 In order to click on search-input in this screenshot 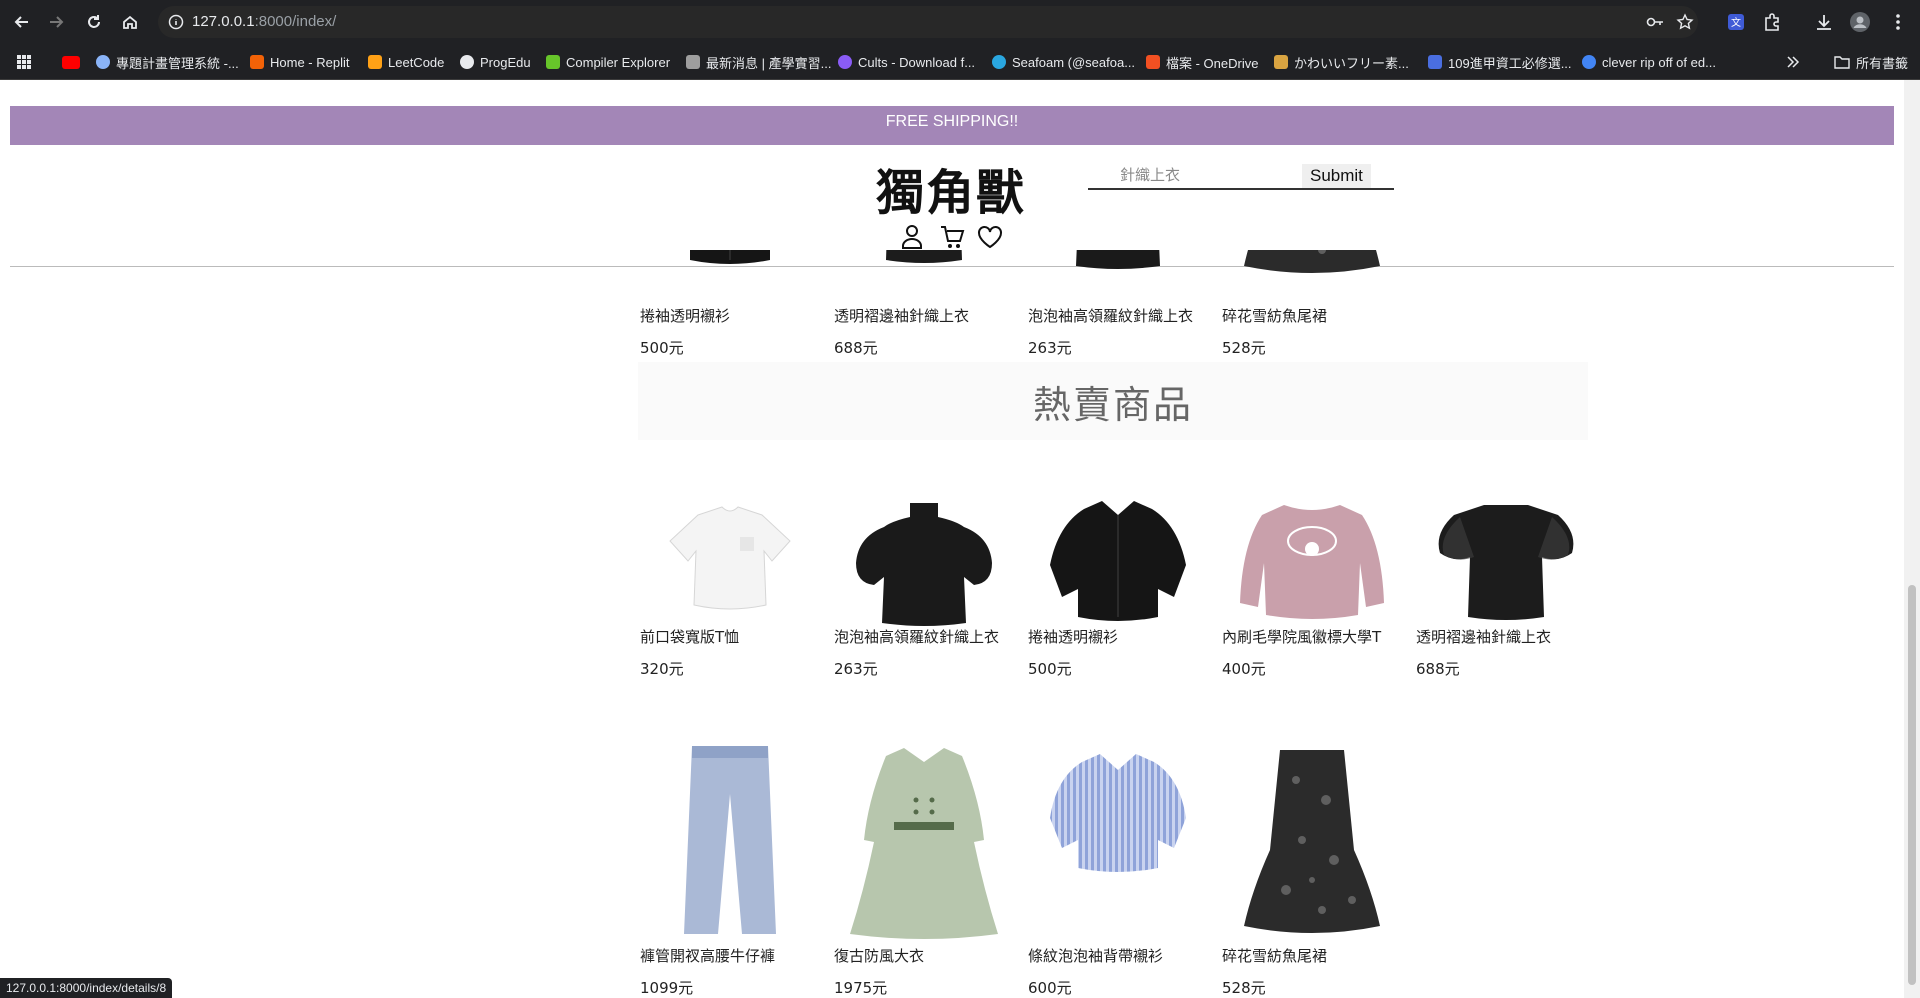, I will do `click(1193, 175)`.